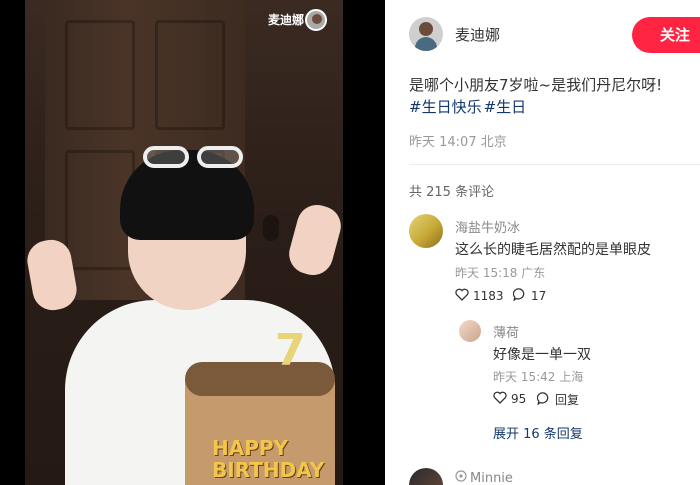 The height and width of the screenshot is (485, 700). Describe the element at coordinates (539, 296) in the screenshot. I see `reply-count: 17` at that location.